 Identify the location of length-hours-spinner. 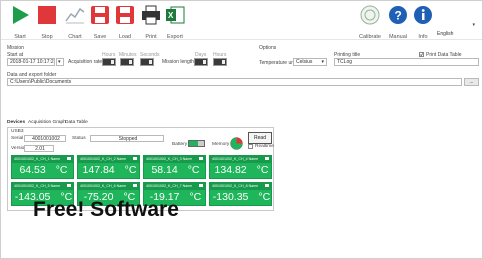
(220, 62).